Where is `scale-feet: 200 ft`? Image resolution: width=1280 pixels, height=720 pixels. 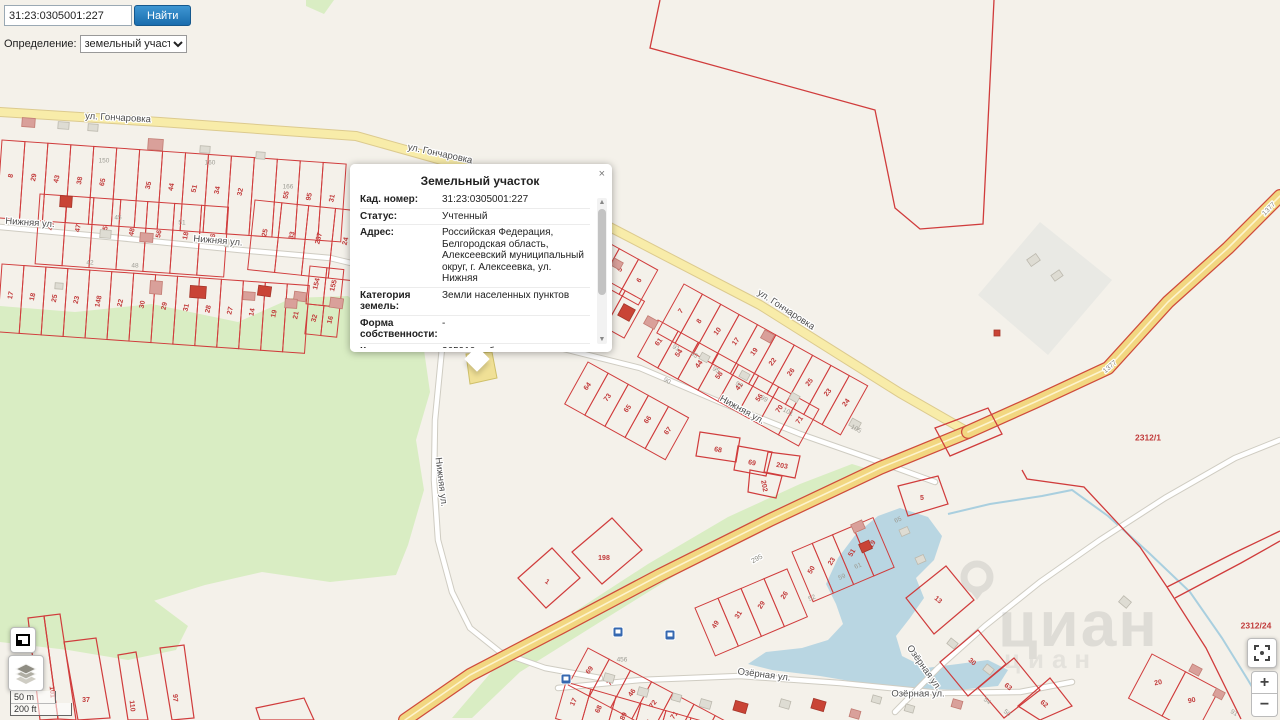 scale-feet: 200 ft is located at coordinates (41, 709).